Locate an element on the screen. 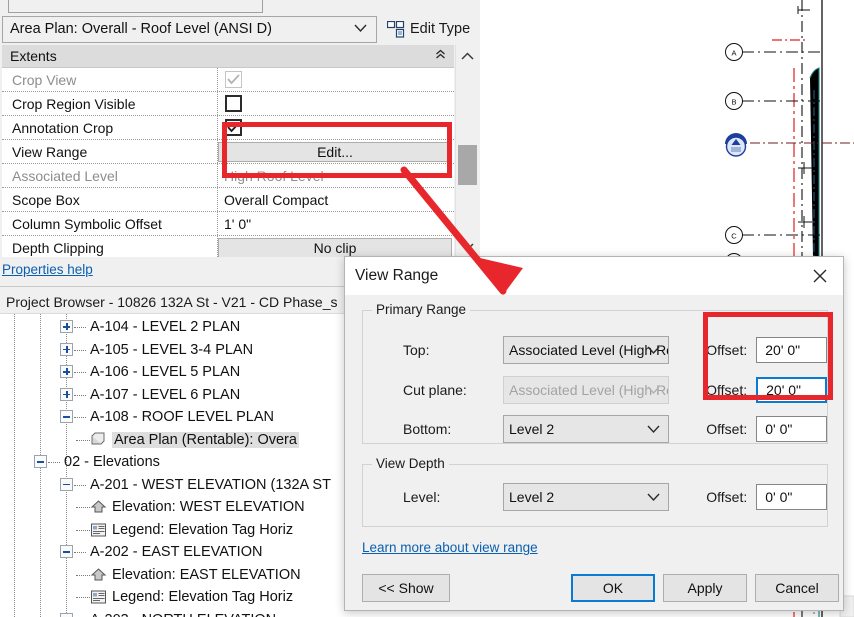 The height and width of the screenshot is (617, 854). property-row: Scope Box Overall Compact is located at coordinates (228, 200).